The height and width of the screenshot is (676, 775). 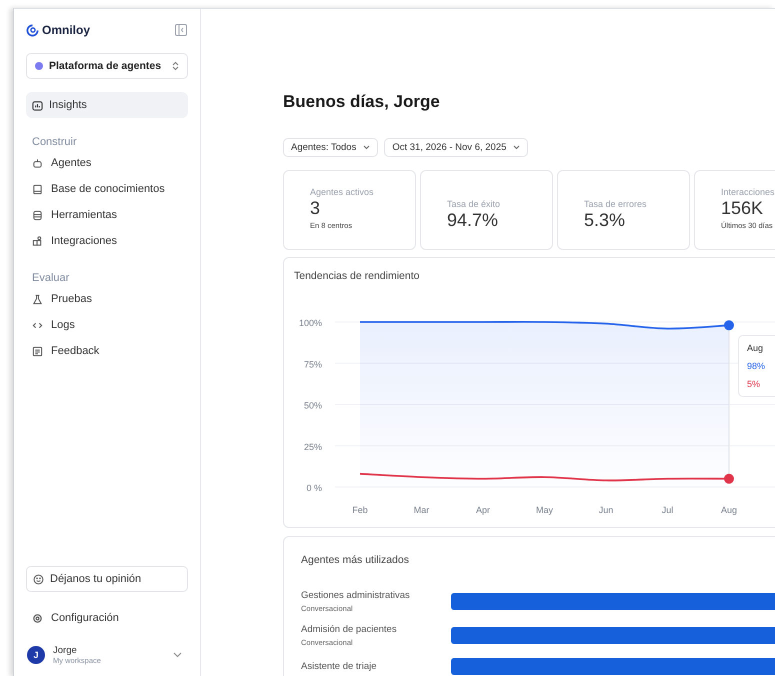 I want to click on stat-label: Tasa de éxito, so click(x=474, y=204).